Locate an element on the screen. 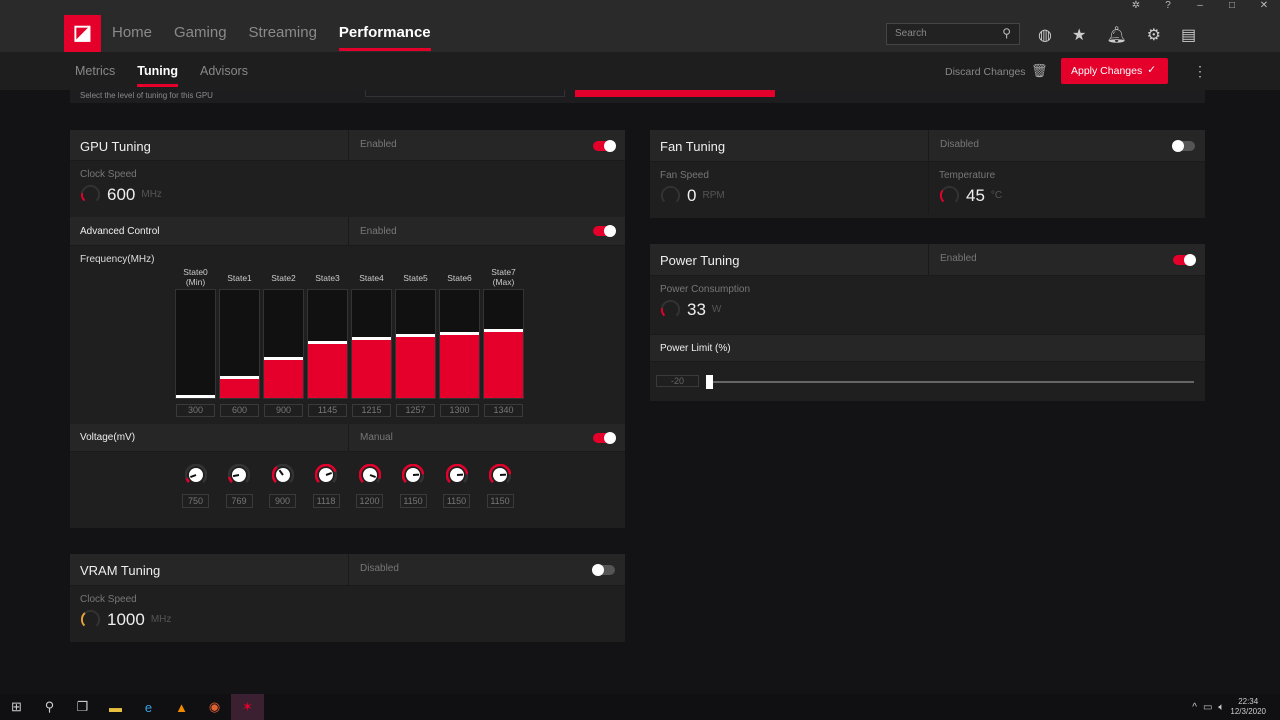  trash-icon: 🗑︎ is located at coordinates (1039, 71).